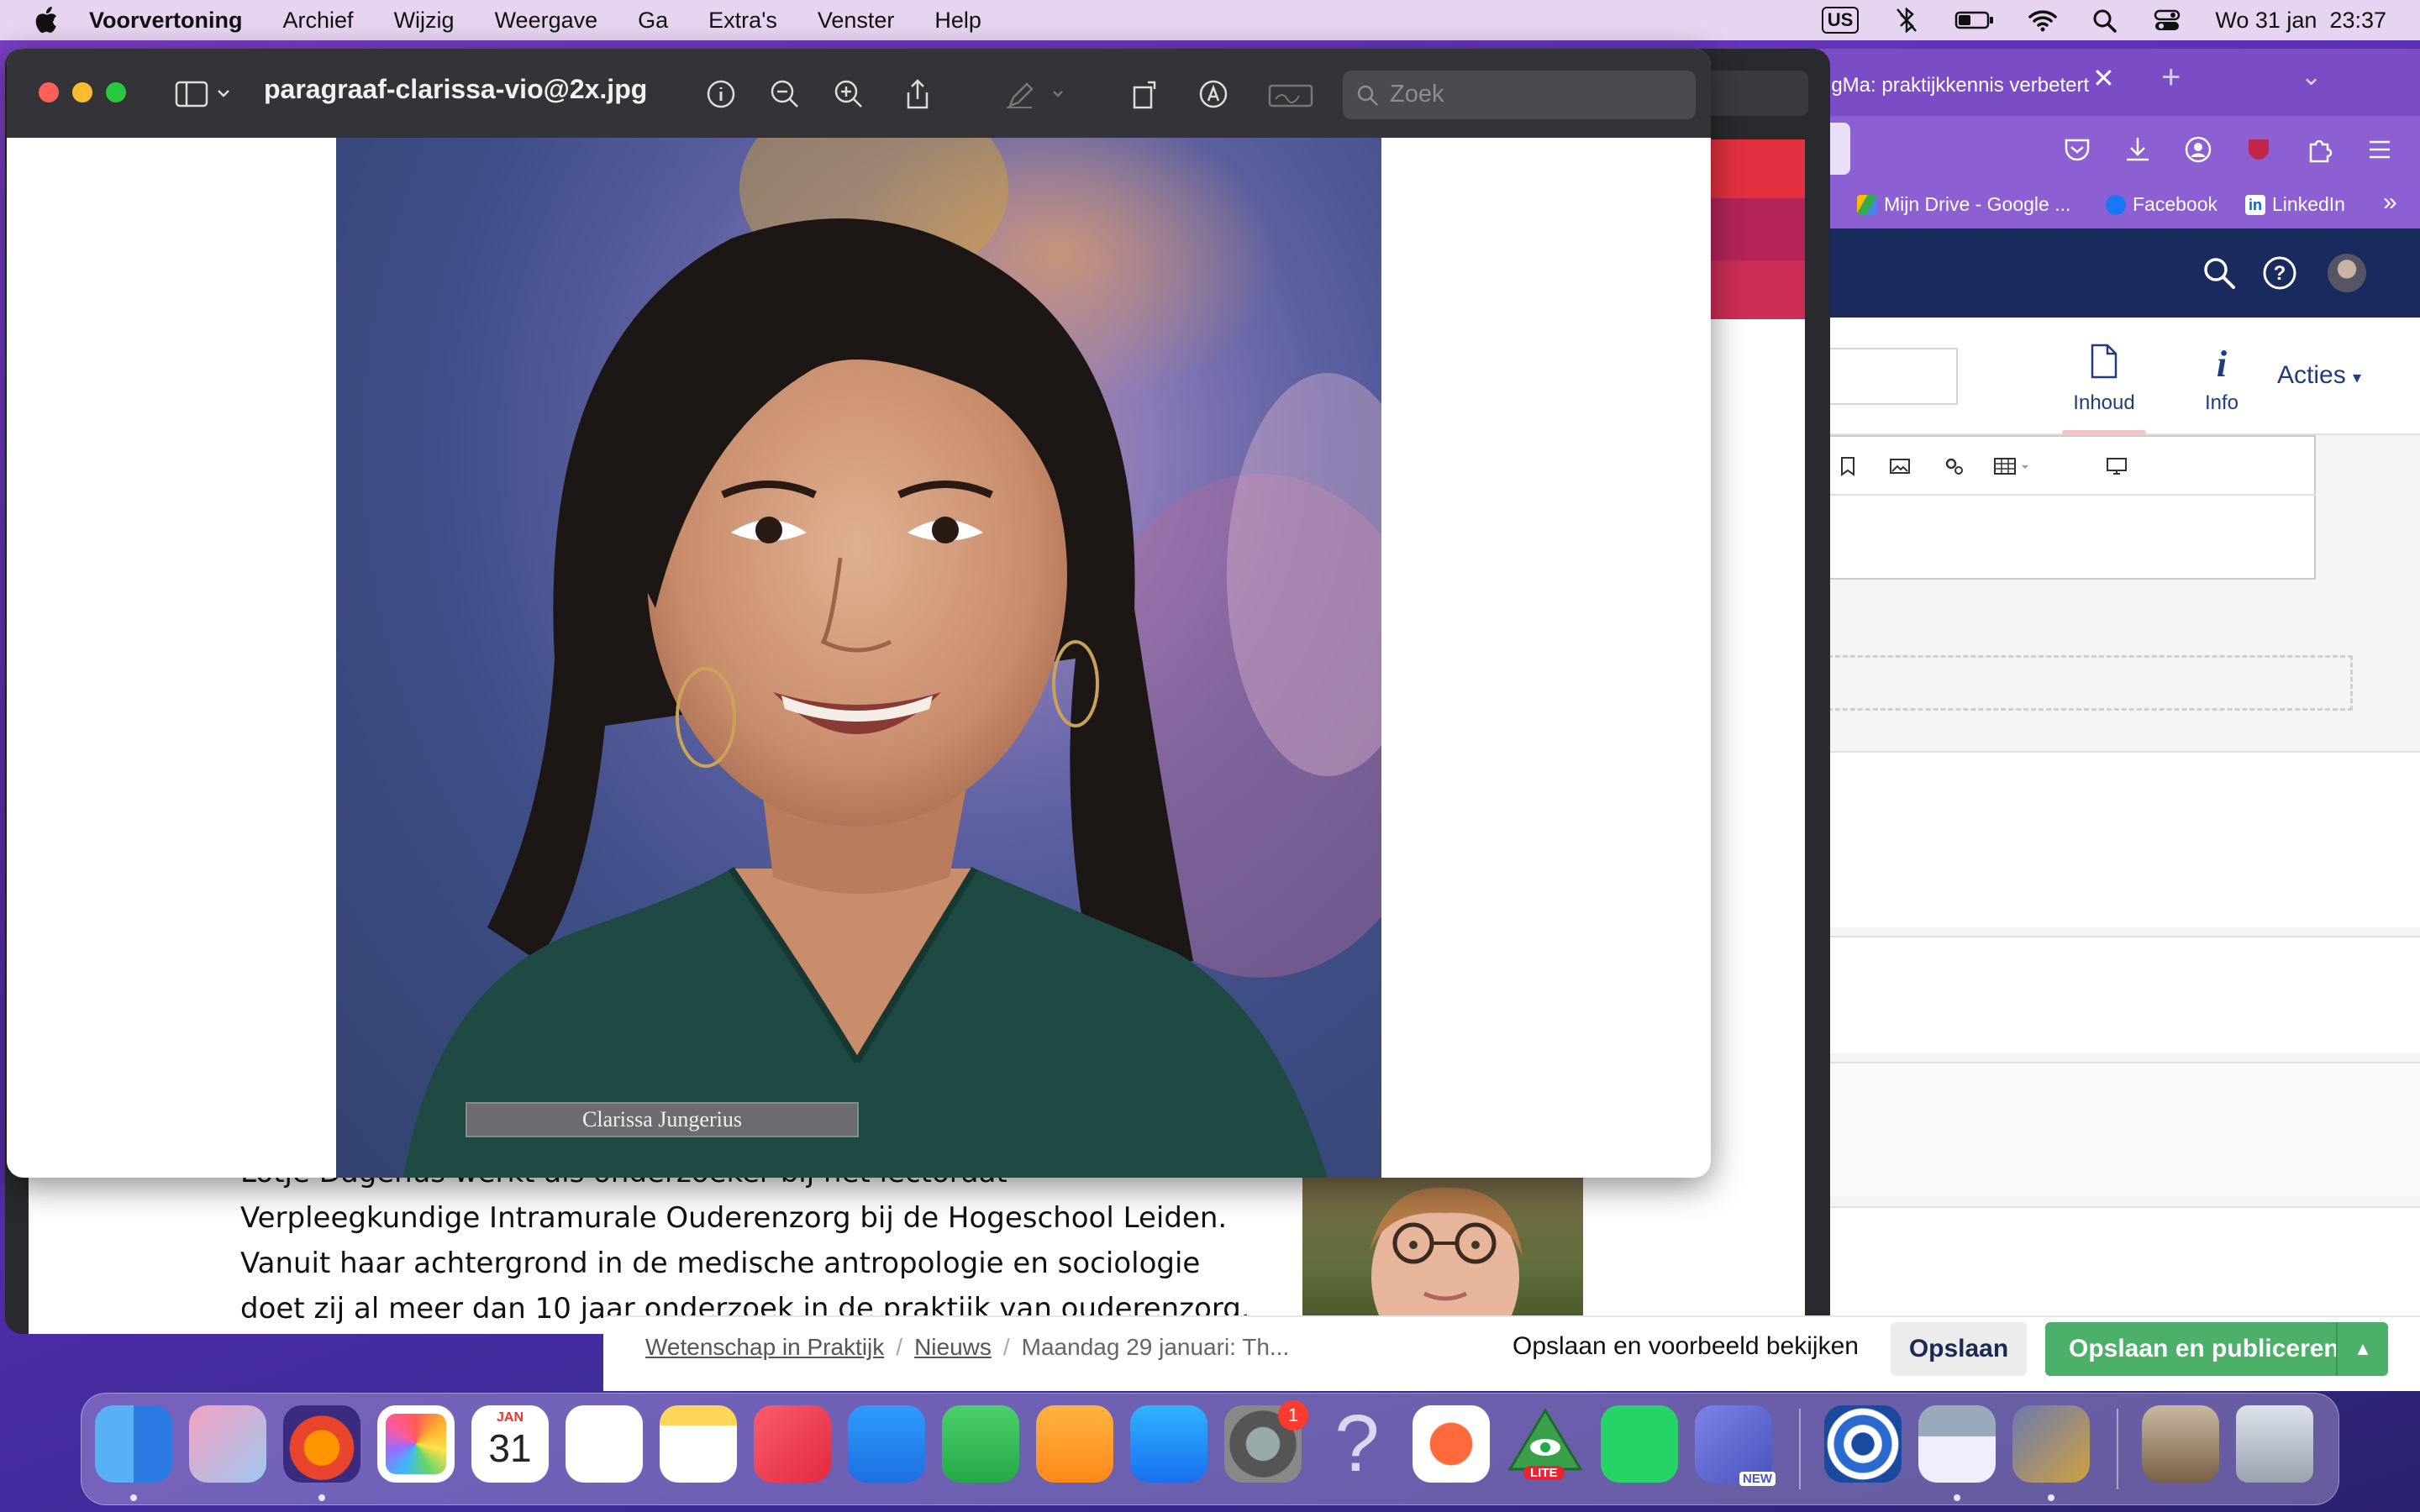 The image size is (2420, 1512). Describe the element at coordinates (785, 94) in the screenshot. I see `zoom-out-icon` at that location.